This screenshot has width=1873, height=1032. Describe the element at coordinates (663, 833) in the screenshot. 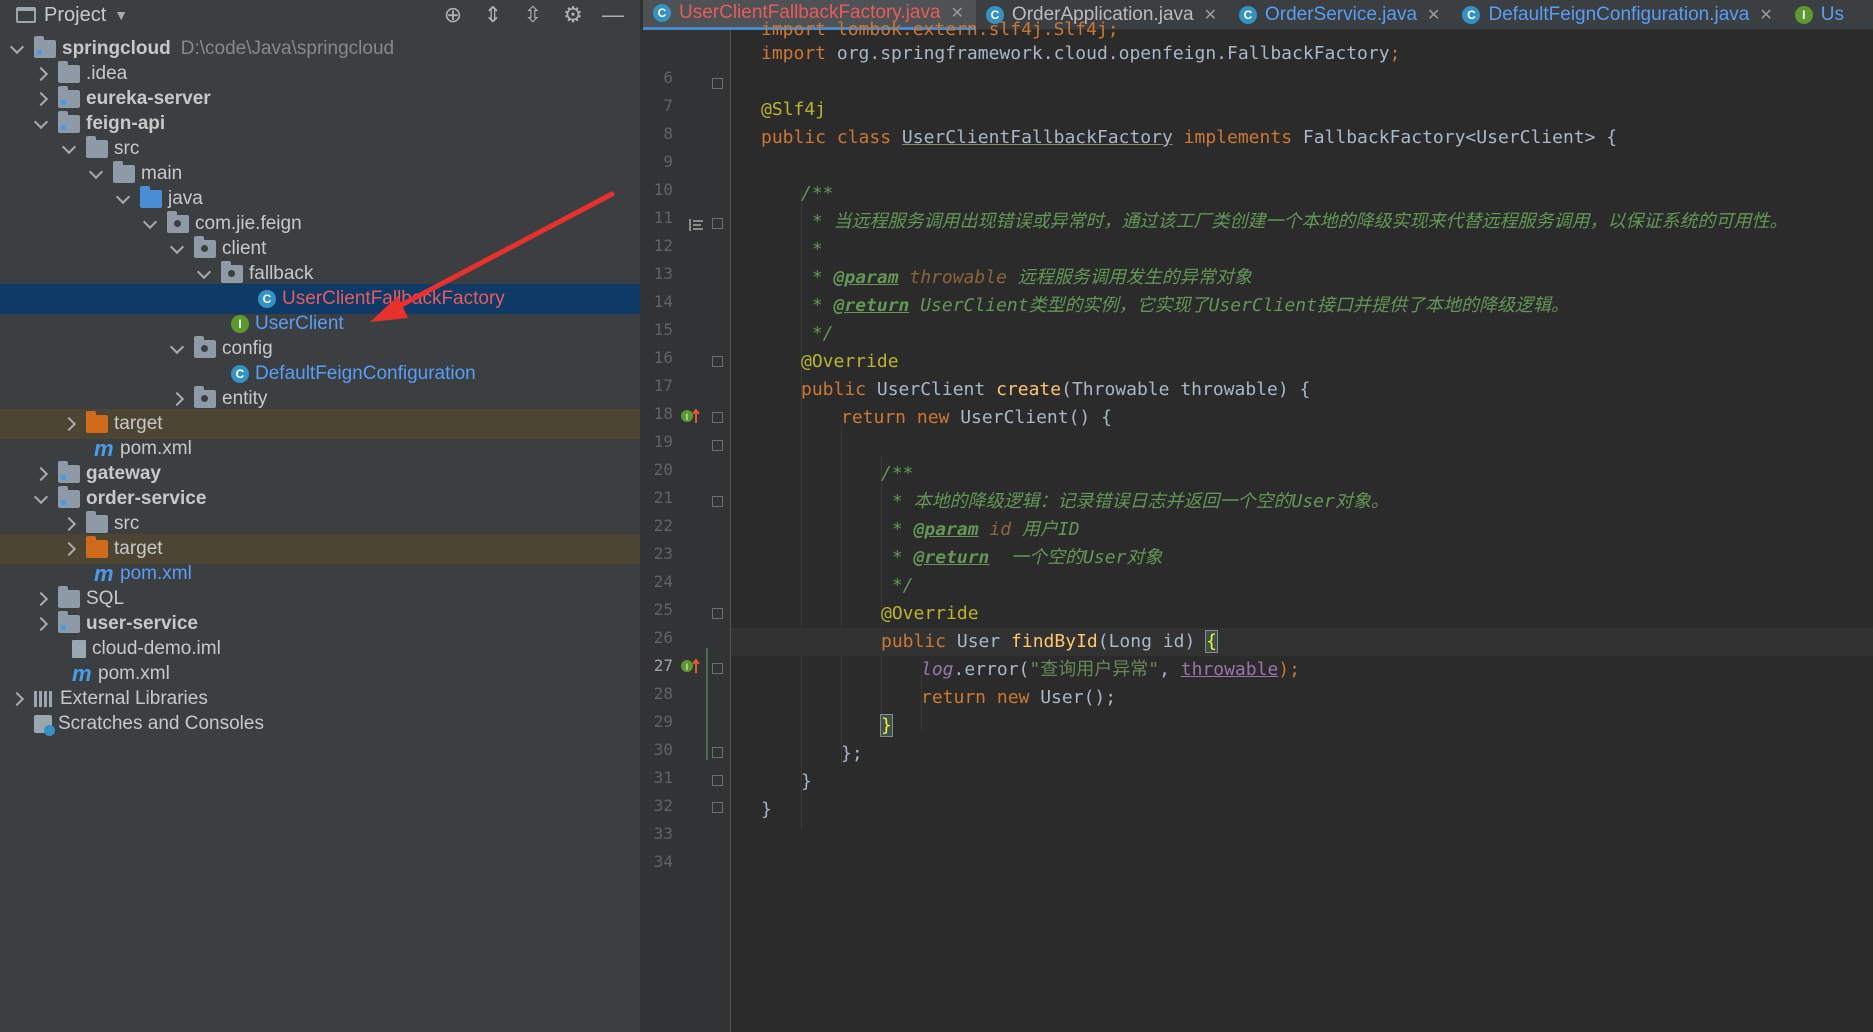

I see `line-number: 33` at that location.